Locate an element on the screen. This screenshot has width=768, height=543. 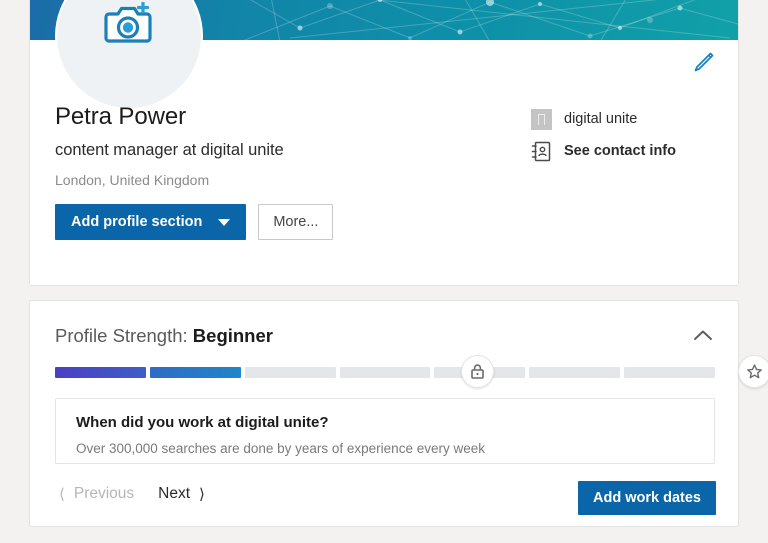
contact-card-icon is located at coordinates (541, 151).